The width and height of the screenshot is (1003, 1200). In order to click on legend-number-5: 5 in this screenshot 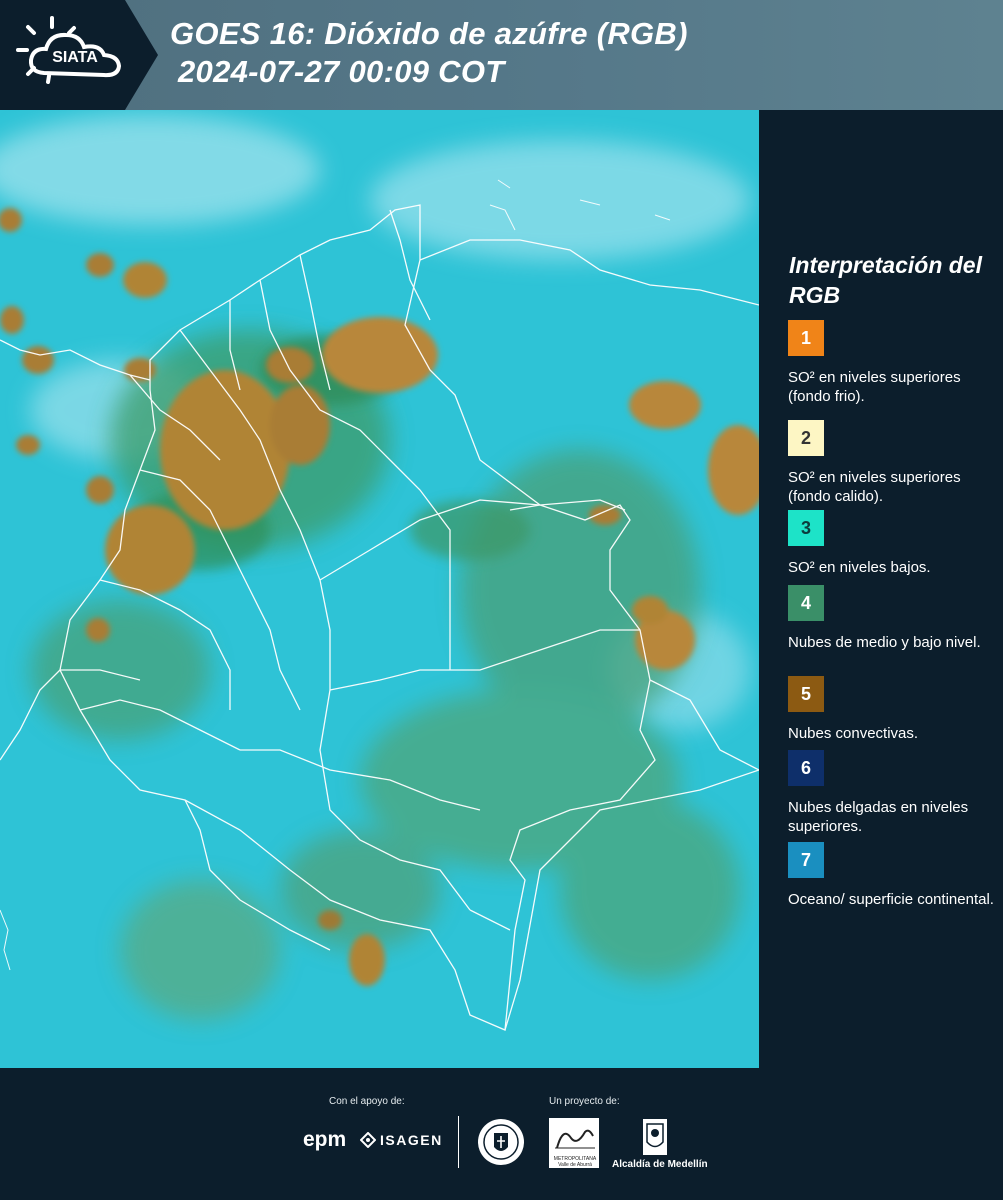, I will do `click(805, 693)`.